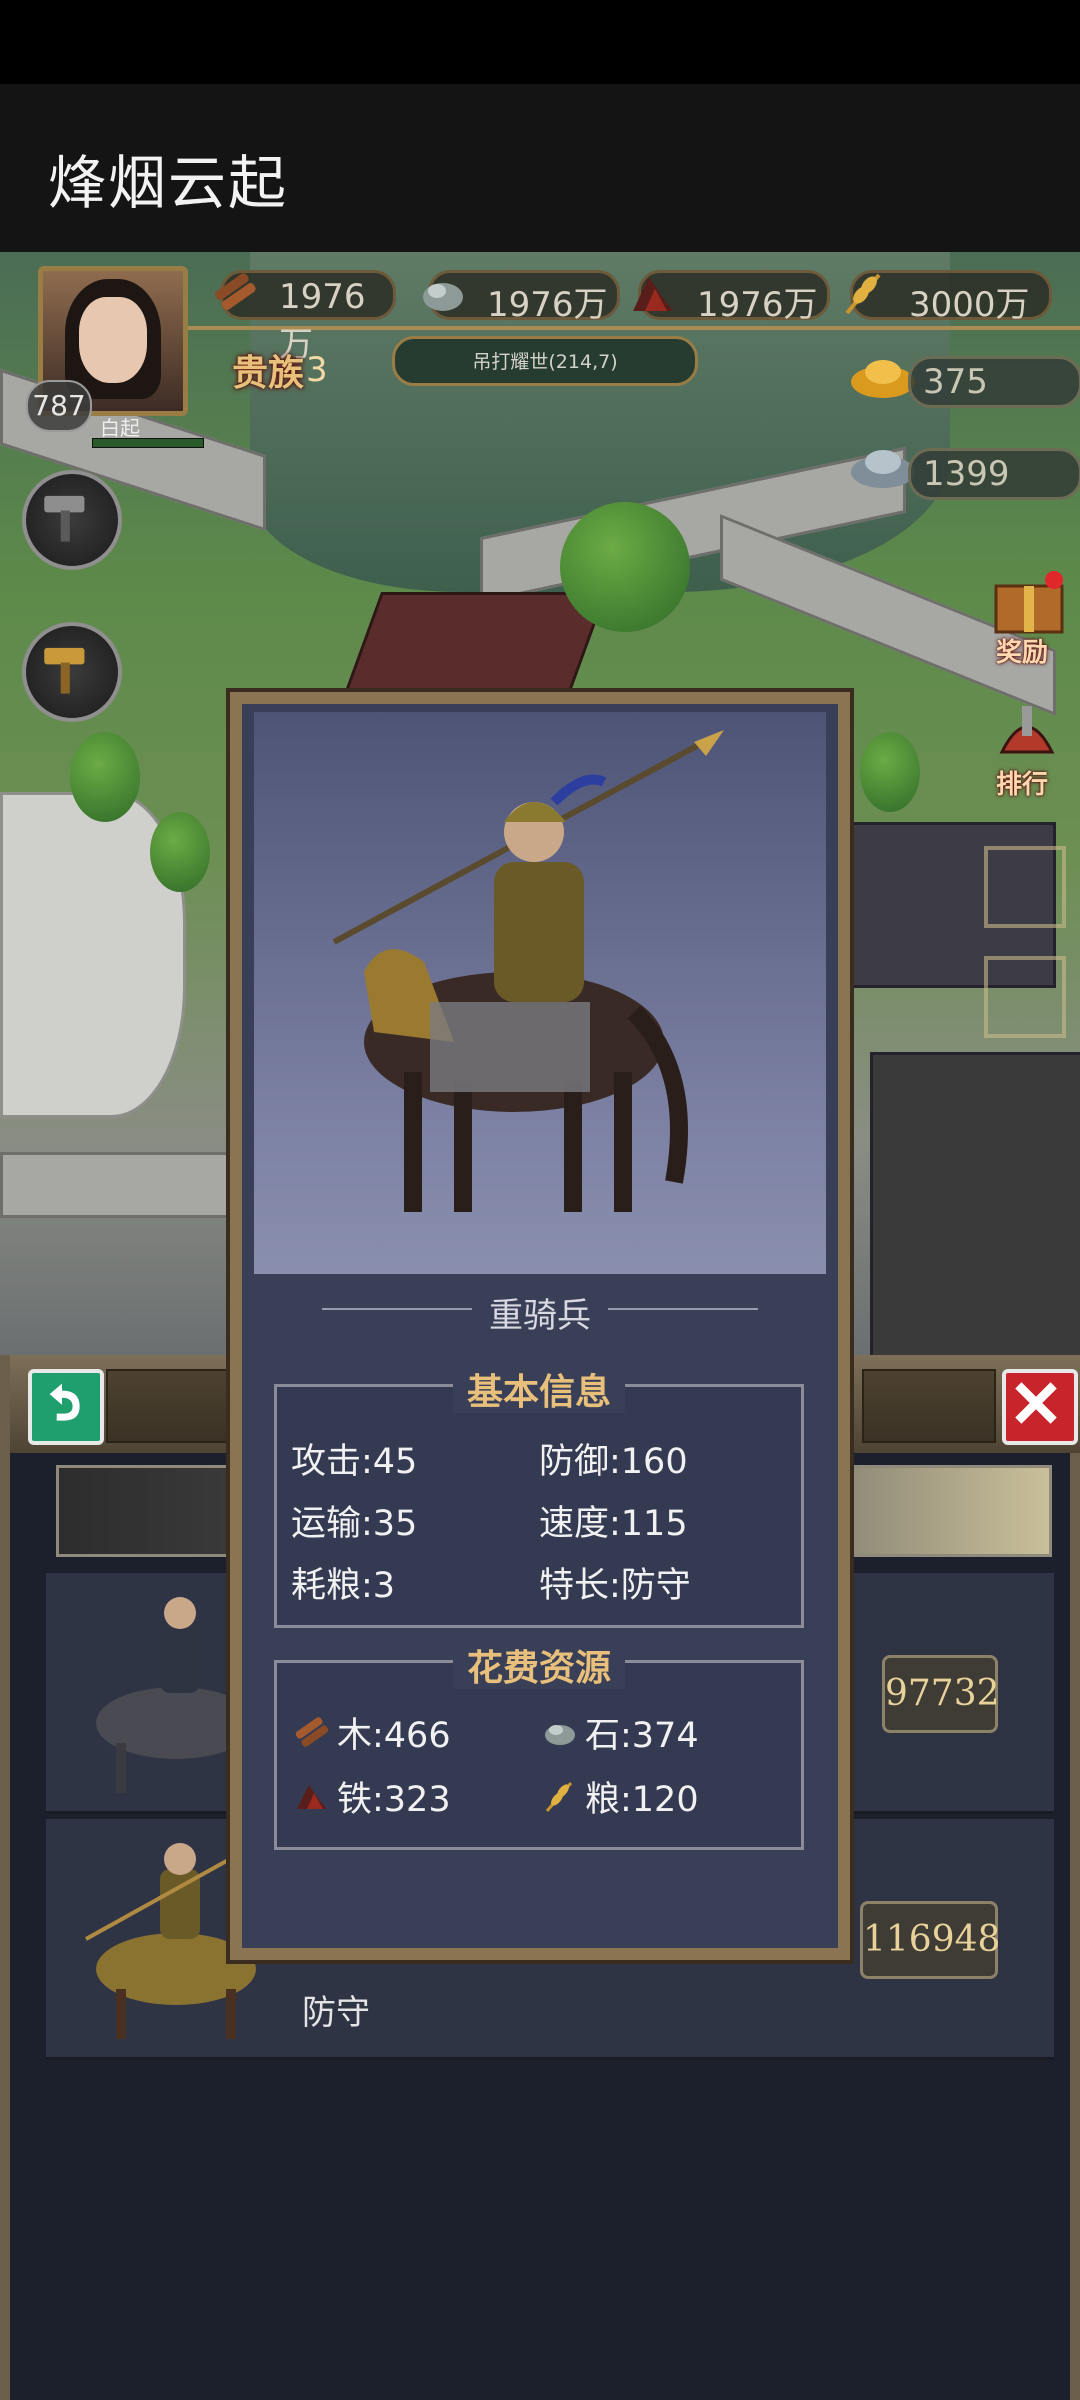 This screenshot has width=1080, height=2400. Describe the element at coordinates (1022, 650) in the screenshot. I see `reward-label: 奖励` at that location.